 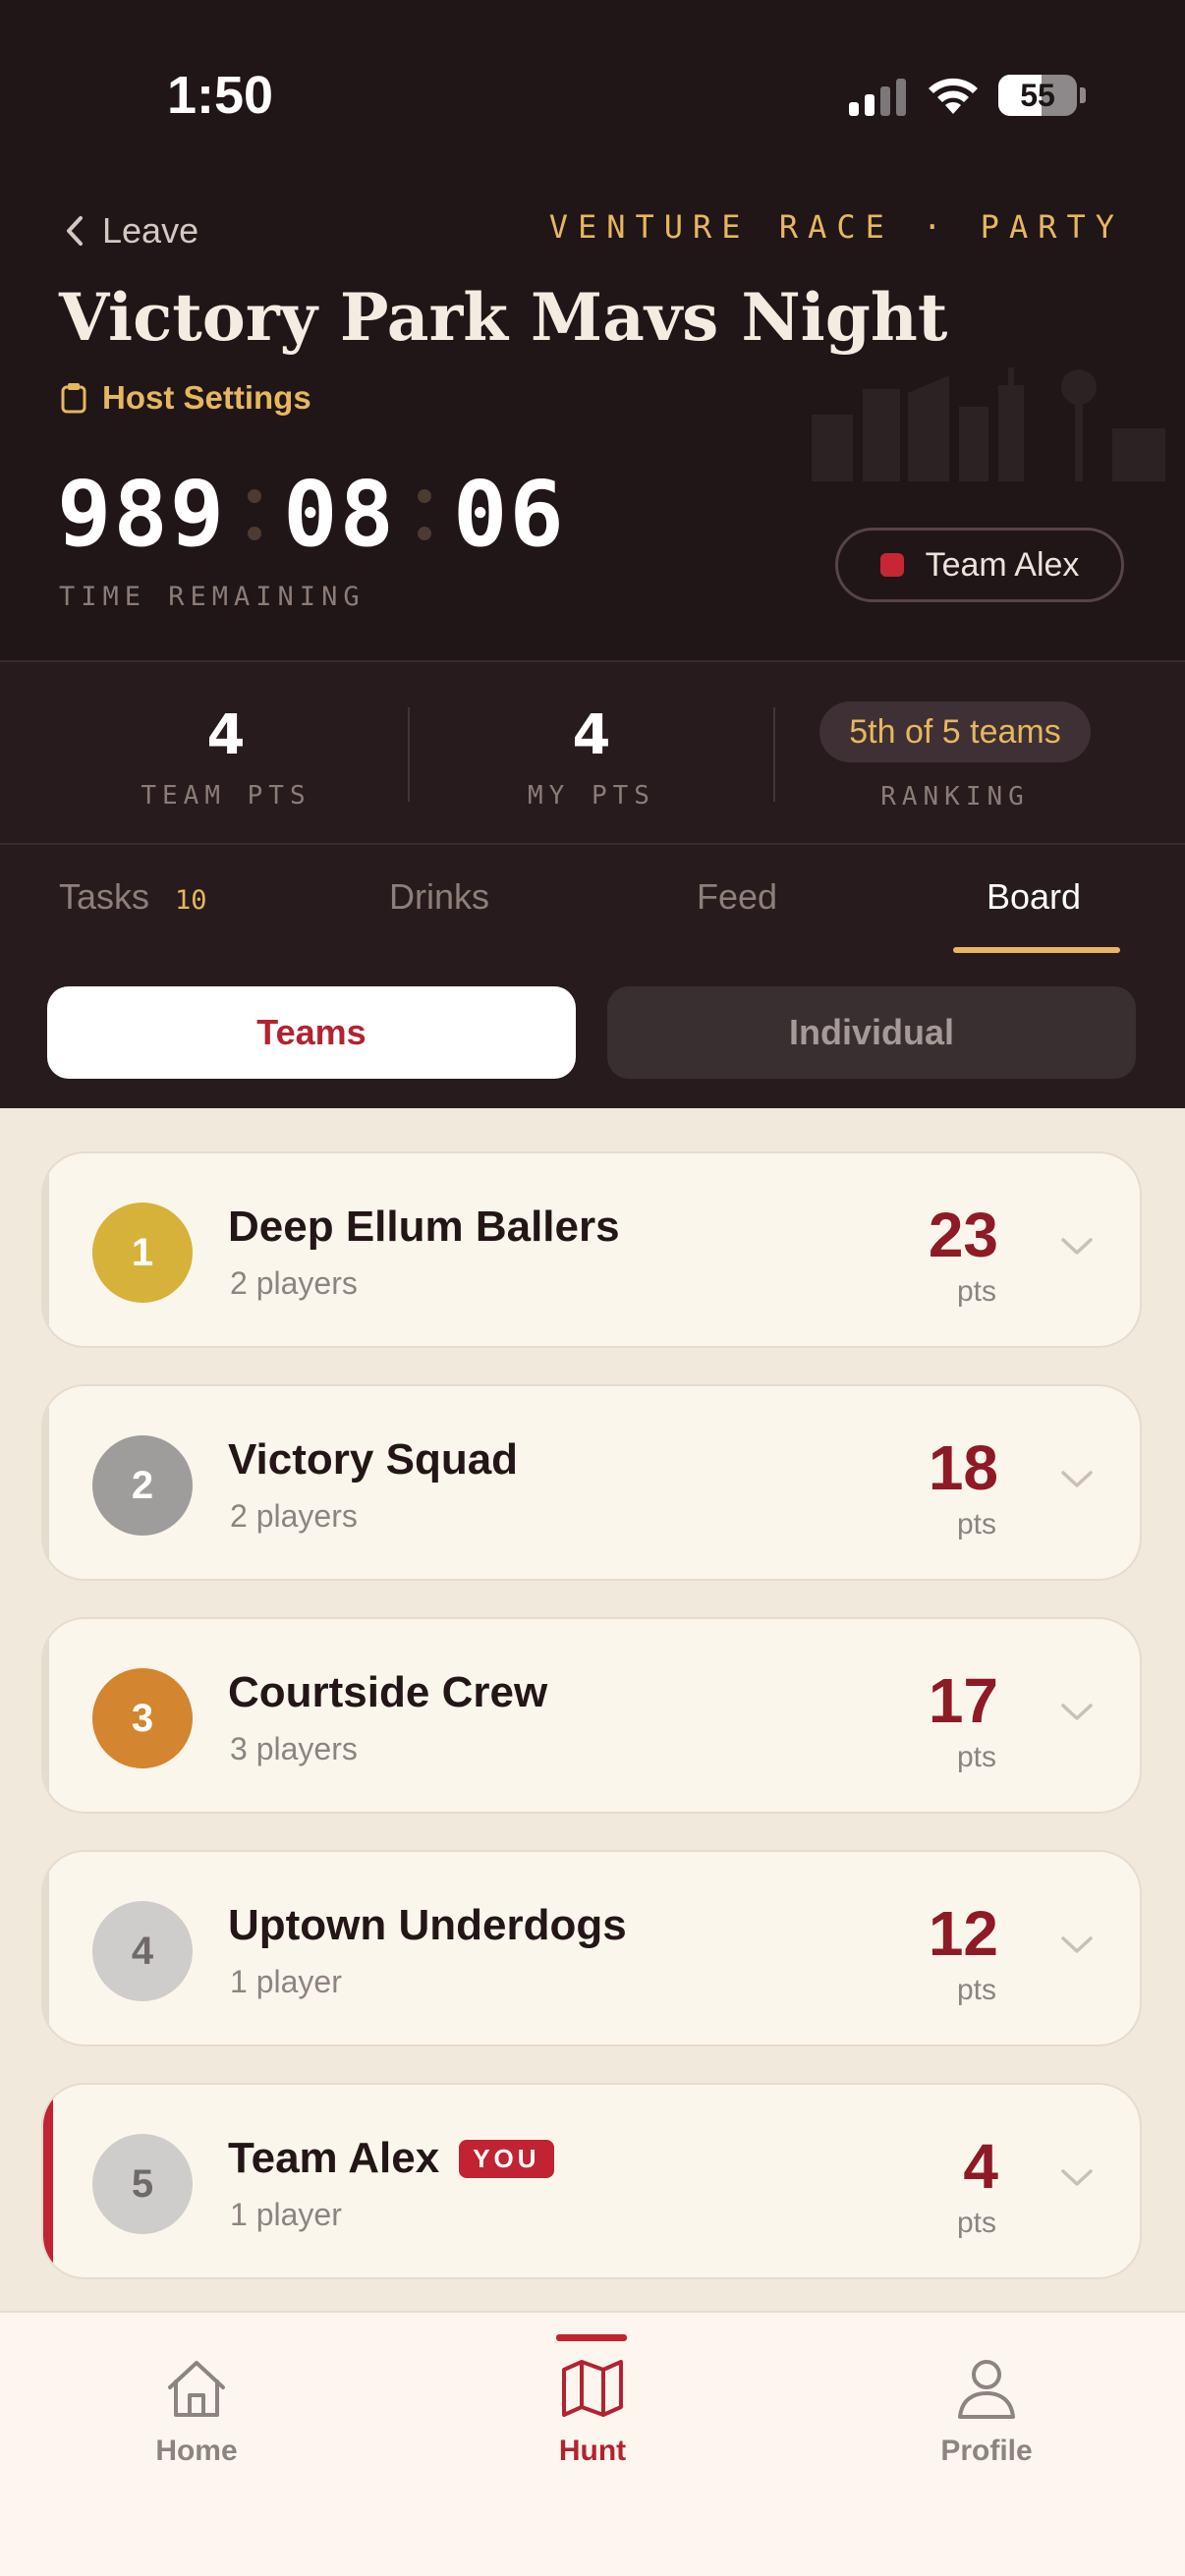 I want to click on team-name: Courtside Crew, so click(x=387, y=1692).